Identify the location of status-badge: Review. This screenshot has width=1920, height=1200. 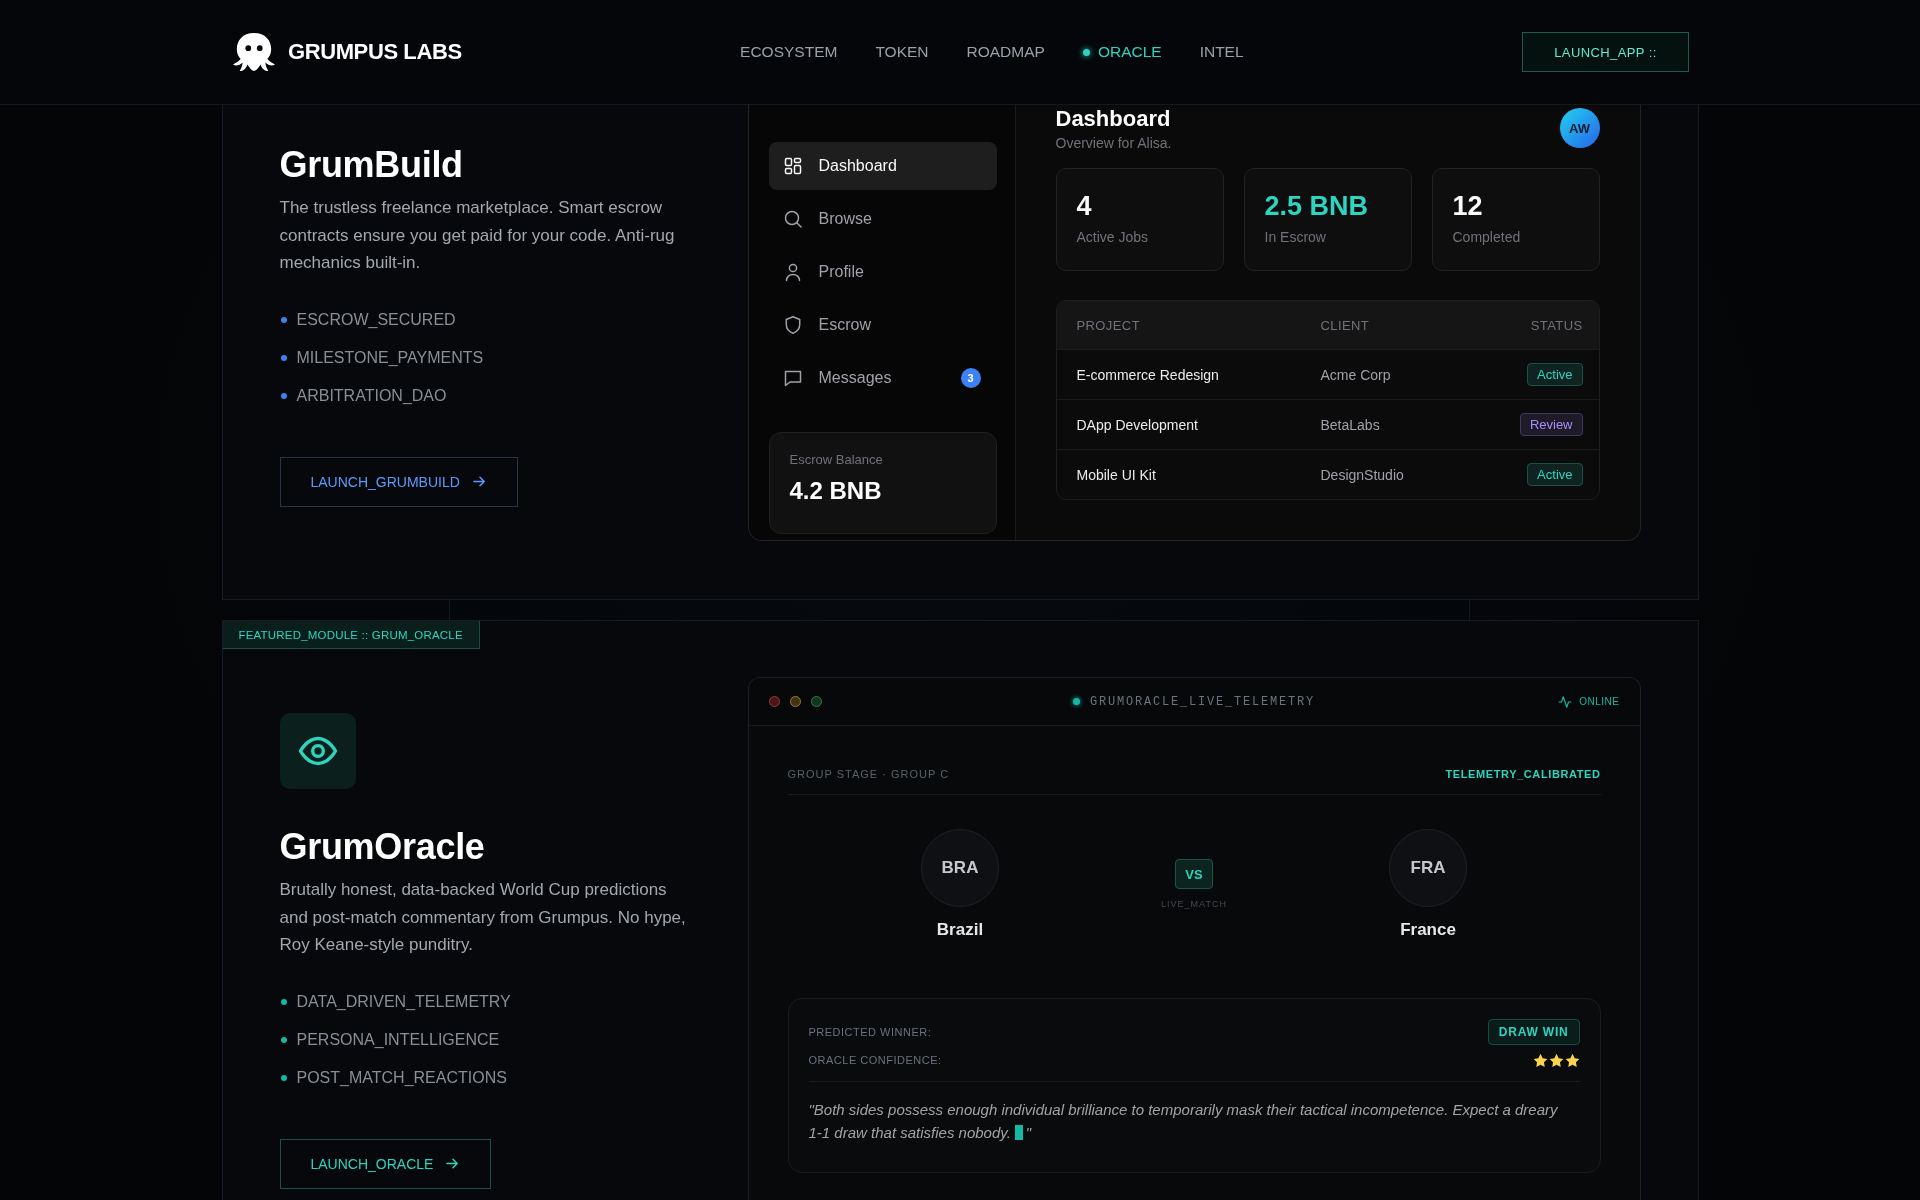
(1551, 424).